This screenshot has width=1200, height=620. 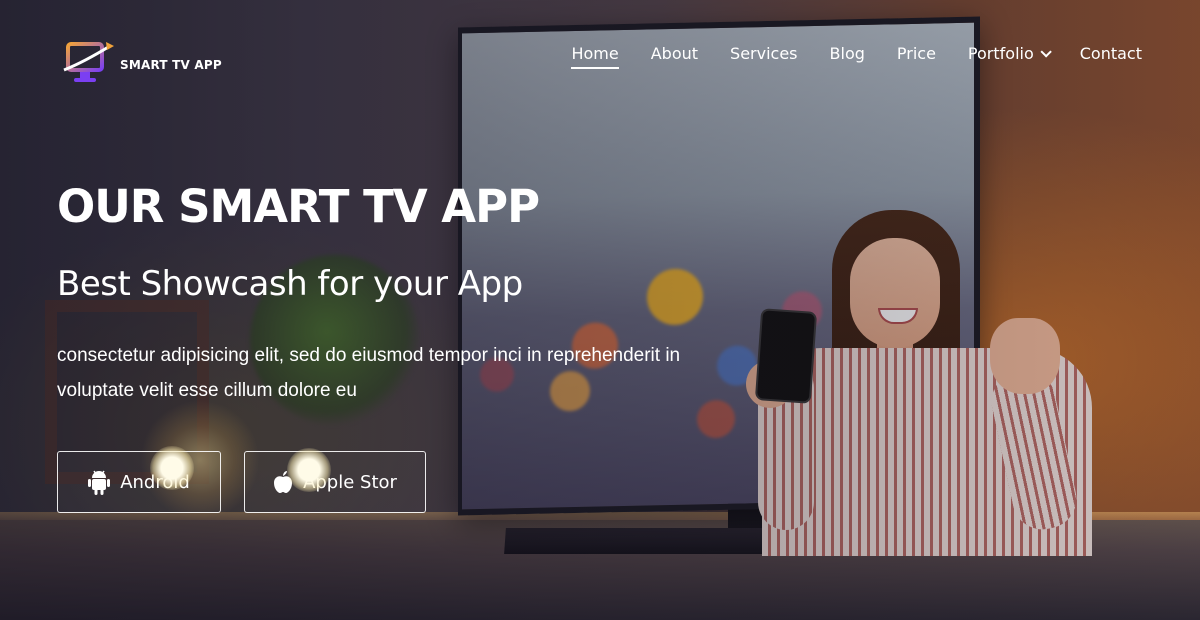 I want to click on tv-logo-icon, so click(x=88, y=62).